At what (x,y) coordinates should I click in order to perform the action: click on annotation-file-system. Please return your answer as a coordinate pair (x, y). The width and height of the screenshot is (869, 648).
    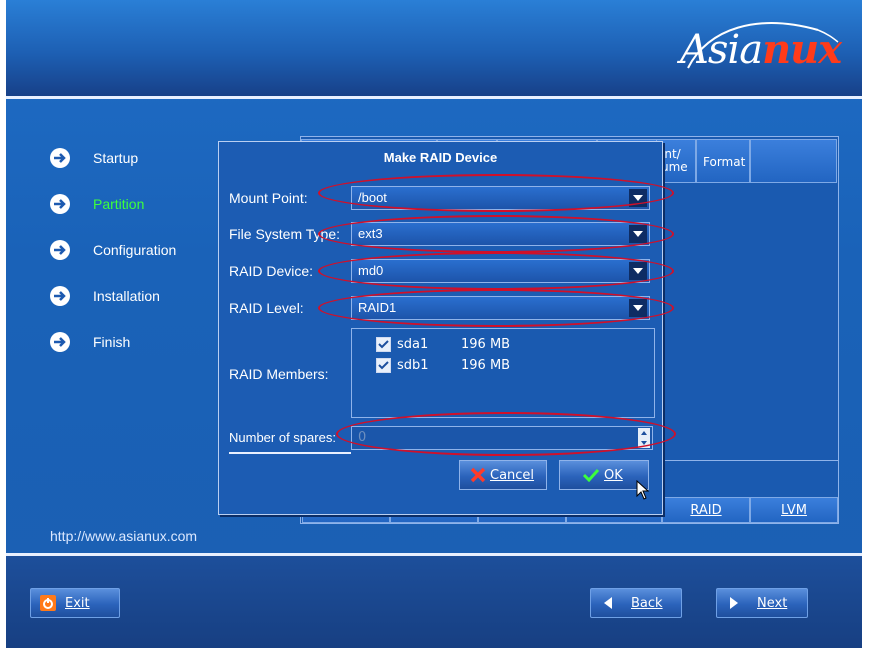
    Looking at the image, I should click on (496, 234).